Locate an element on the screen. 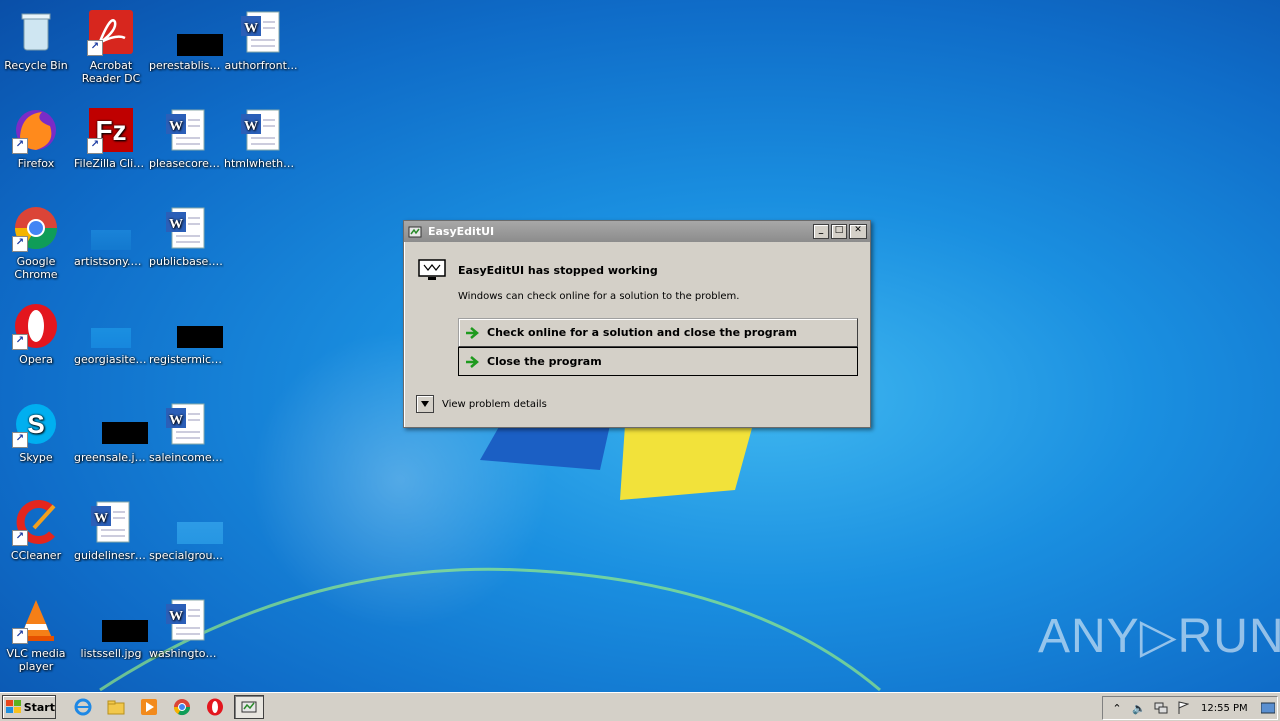 The width and height of the screenshot is (1280, 721). dialog-titlebar: EasyEditUI _ □ ✕ is located at coordinates (637, 231).